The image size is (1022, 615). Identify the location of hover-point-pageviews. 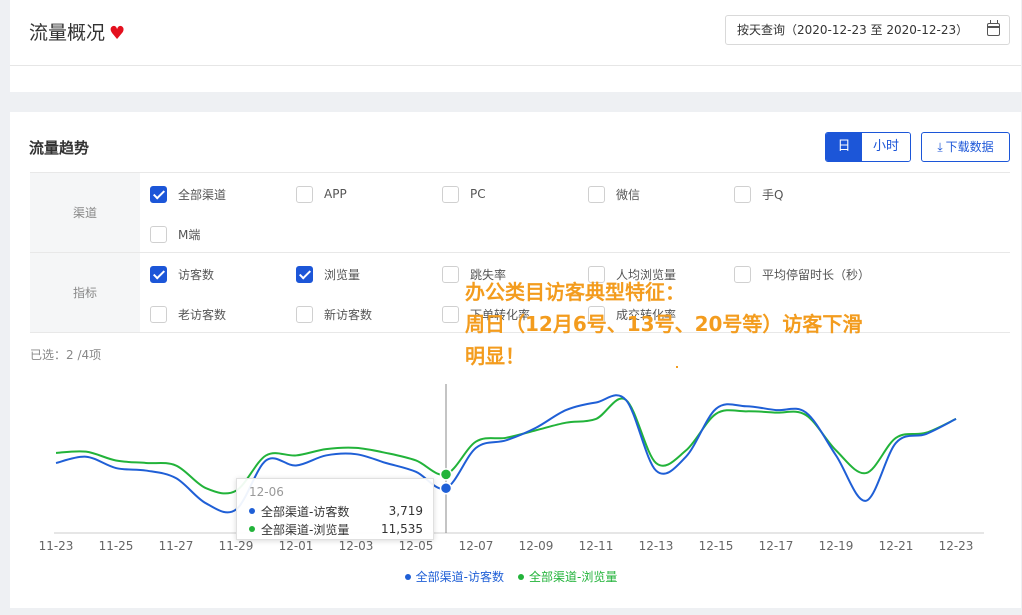
(446, 474).